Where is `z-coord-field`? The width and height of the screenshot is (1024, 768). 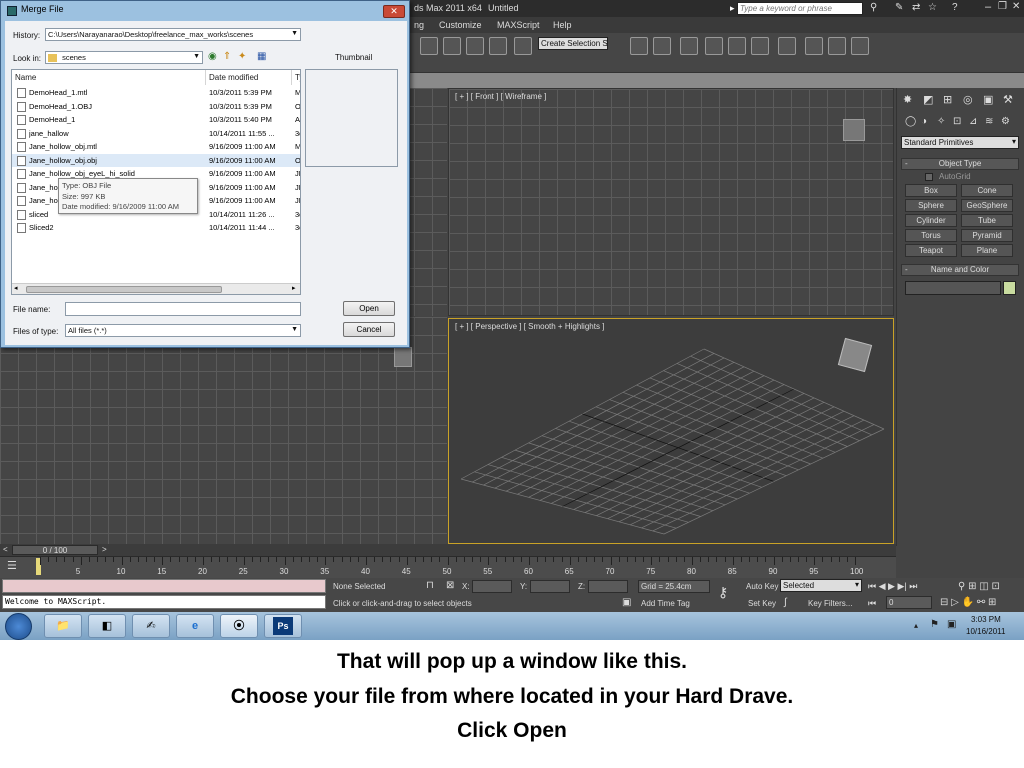 z-coord-field is located at coordinates (608, 586).